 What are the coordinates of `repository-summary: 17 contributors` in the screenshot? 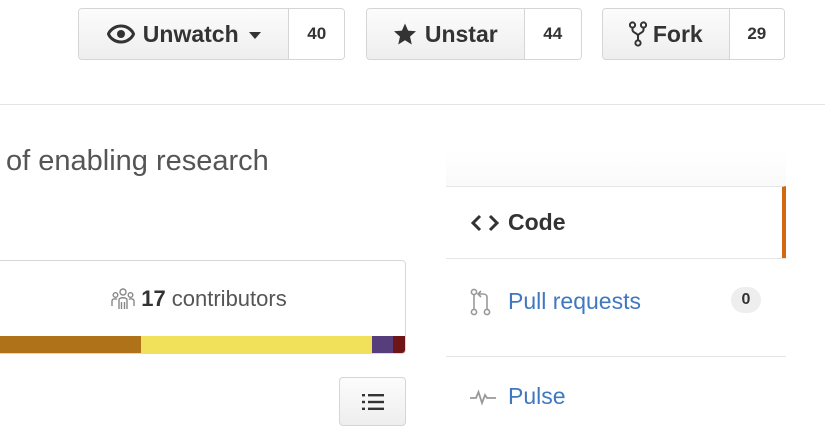 It's located at (203, 307).